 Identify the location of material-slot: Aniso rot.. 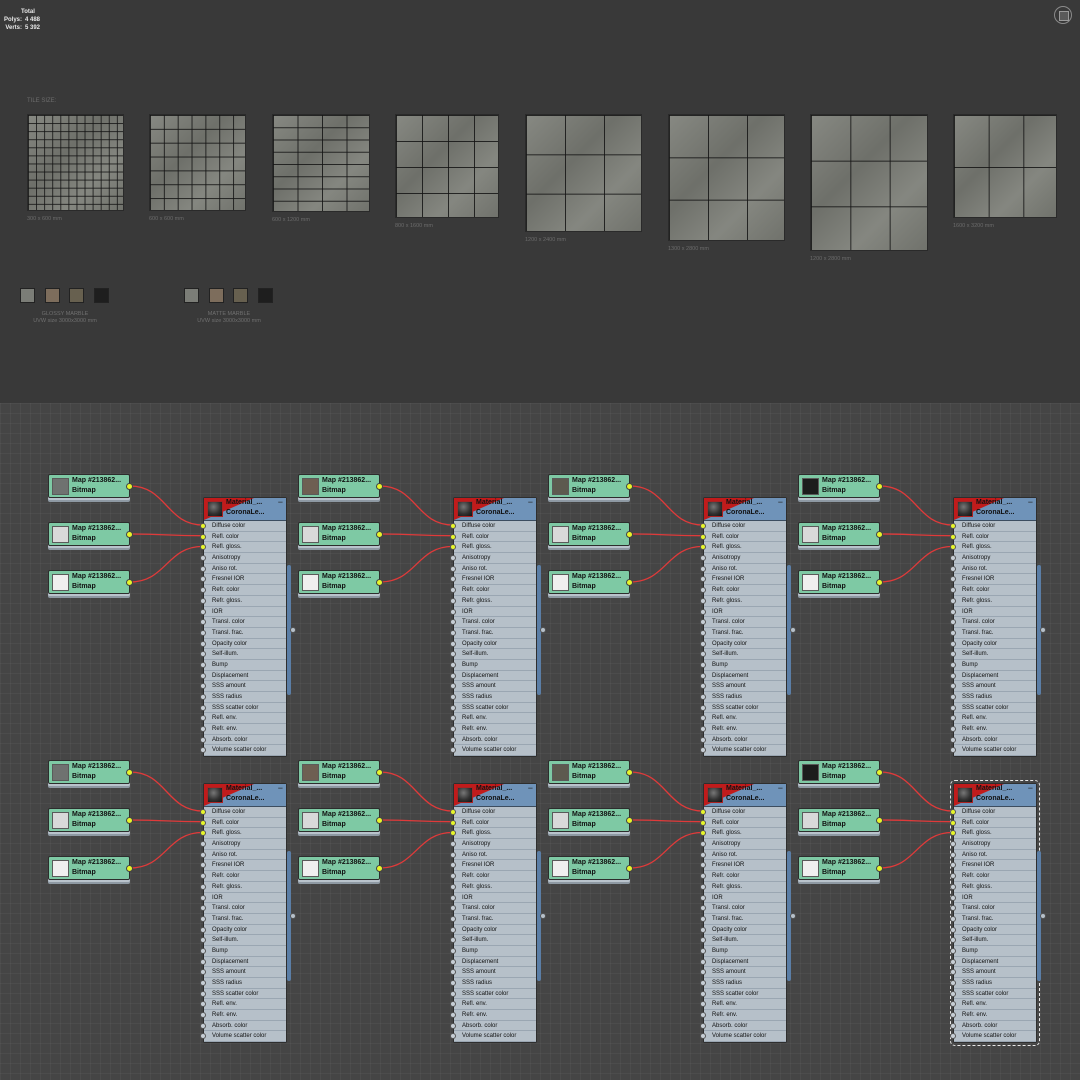
(493, 855).